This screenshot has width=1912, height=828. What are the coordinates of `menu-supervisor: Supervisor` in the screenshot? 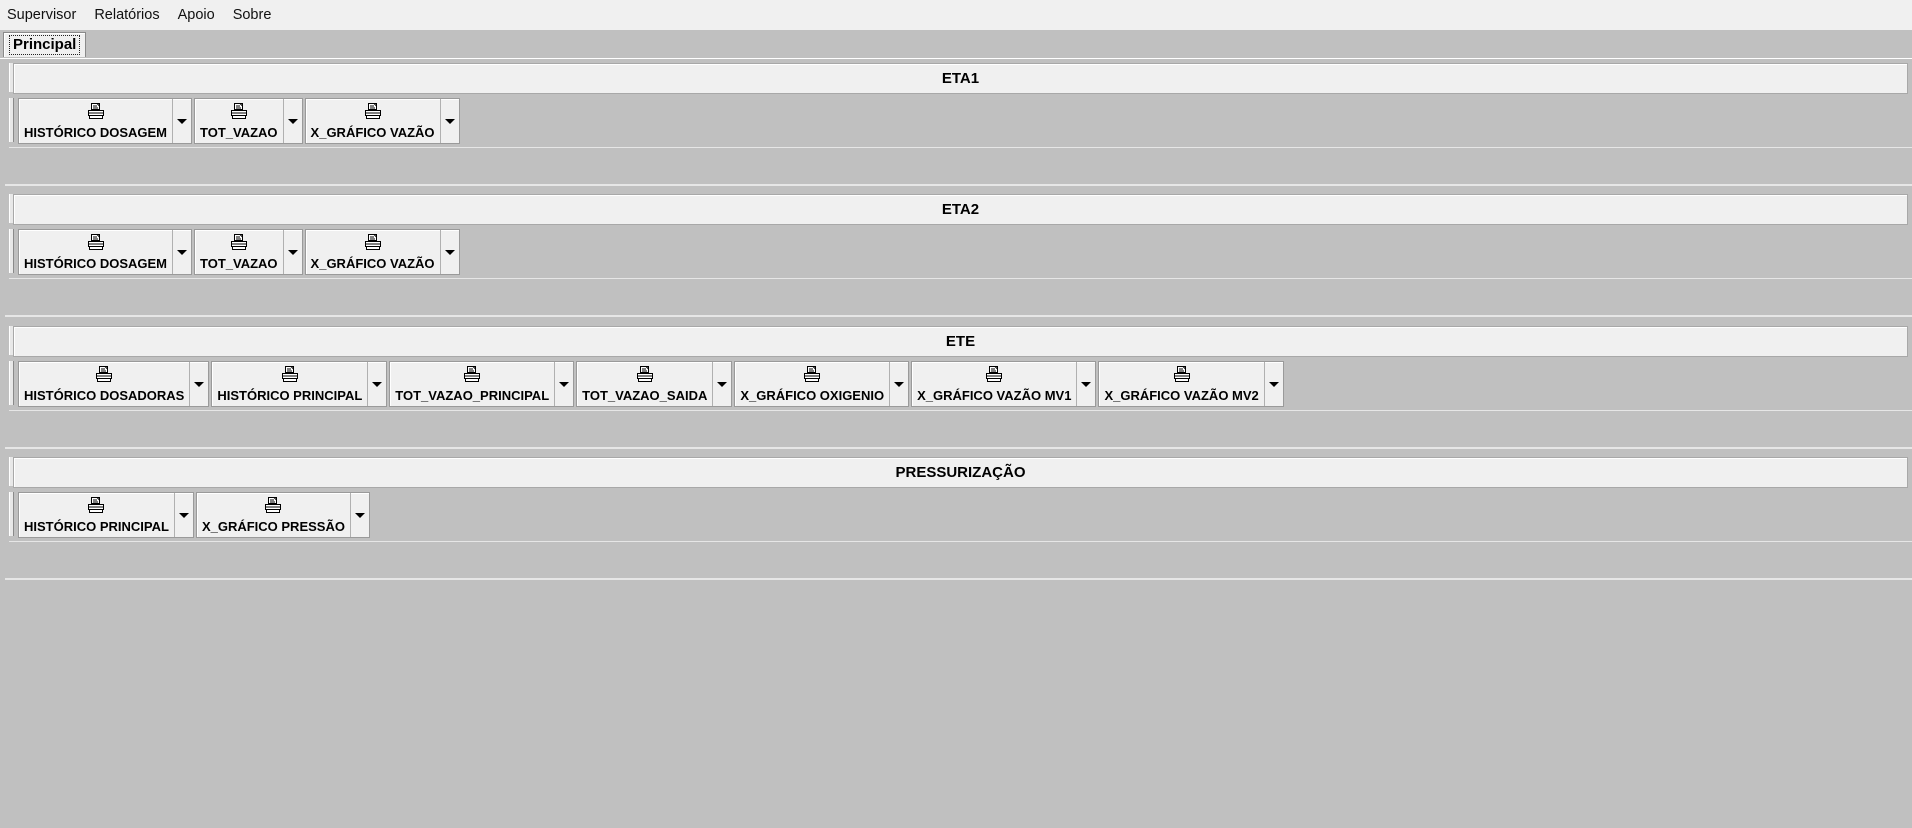 It's located at (42, 15).